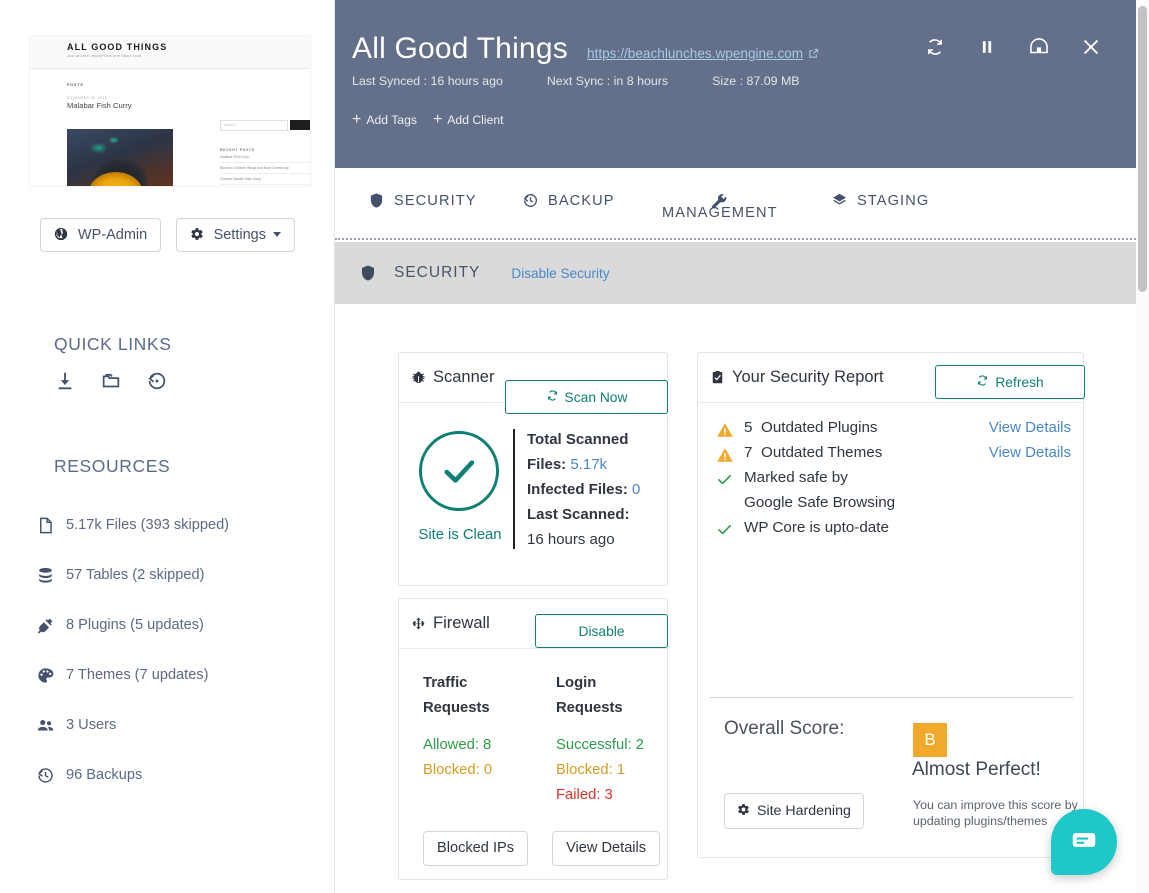 The image size is (1149, 893). I want to click on list-item: WP Core is upto-date, so click(893, 531).